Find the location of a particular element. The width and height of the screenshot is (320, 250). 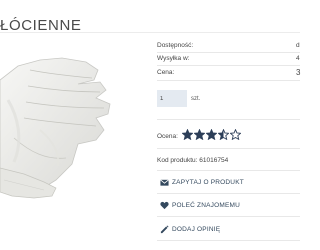

rating-stars is located at coordinates (211, 135).